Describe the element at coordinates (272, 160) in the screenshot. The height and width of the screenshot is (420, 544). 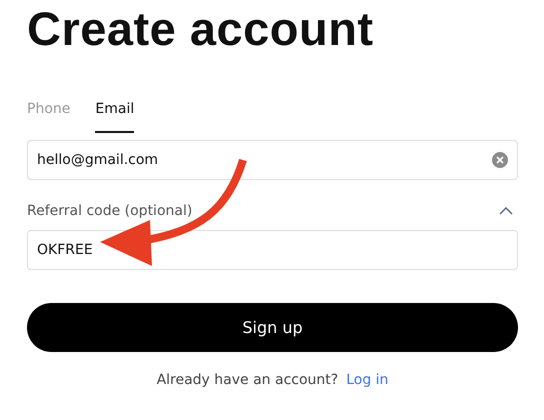
I see `email-field: hello@gmail.com` at that location.